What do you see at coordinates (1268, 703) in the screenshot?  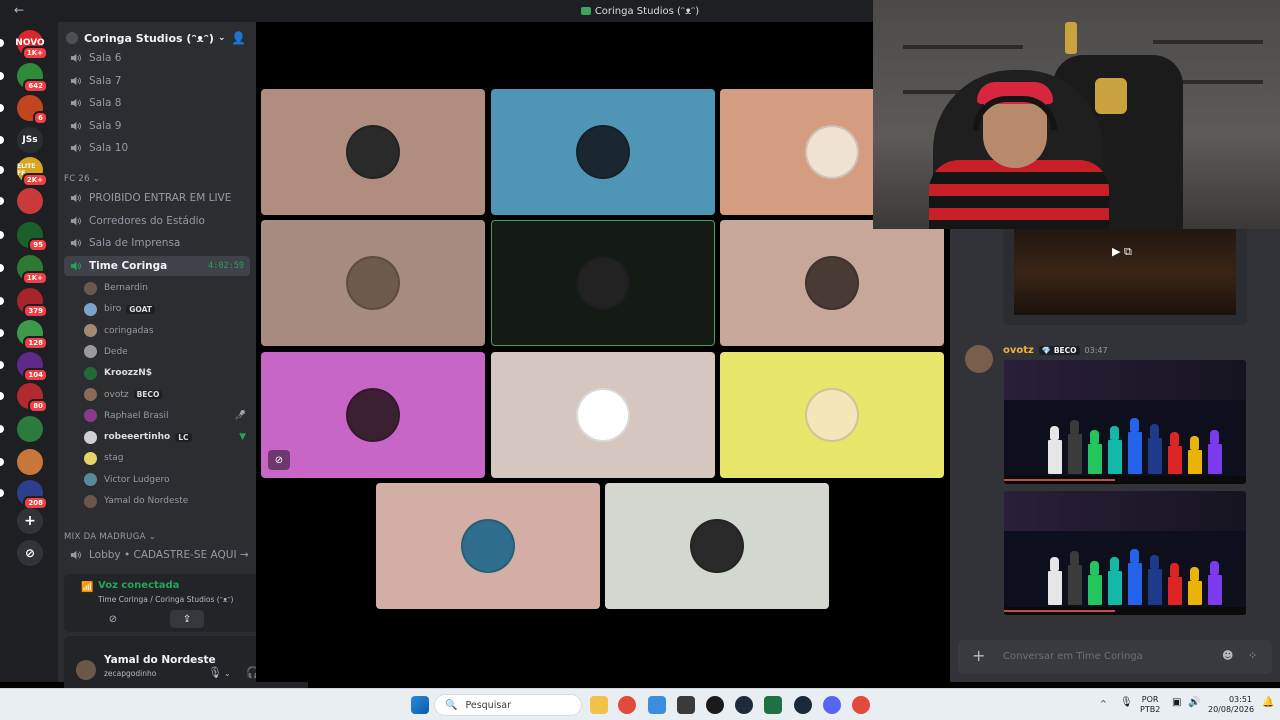 I see `notification-bell-icon: 🔔` at bounding box center [1268, 703].